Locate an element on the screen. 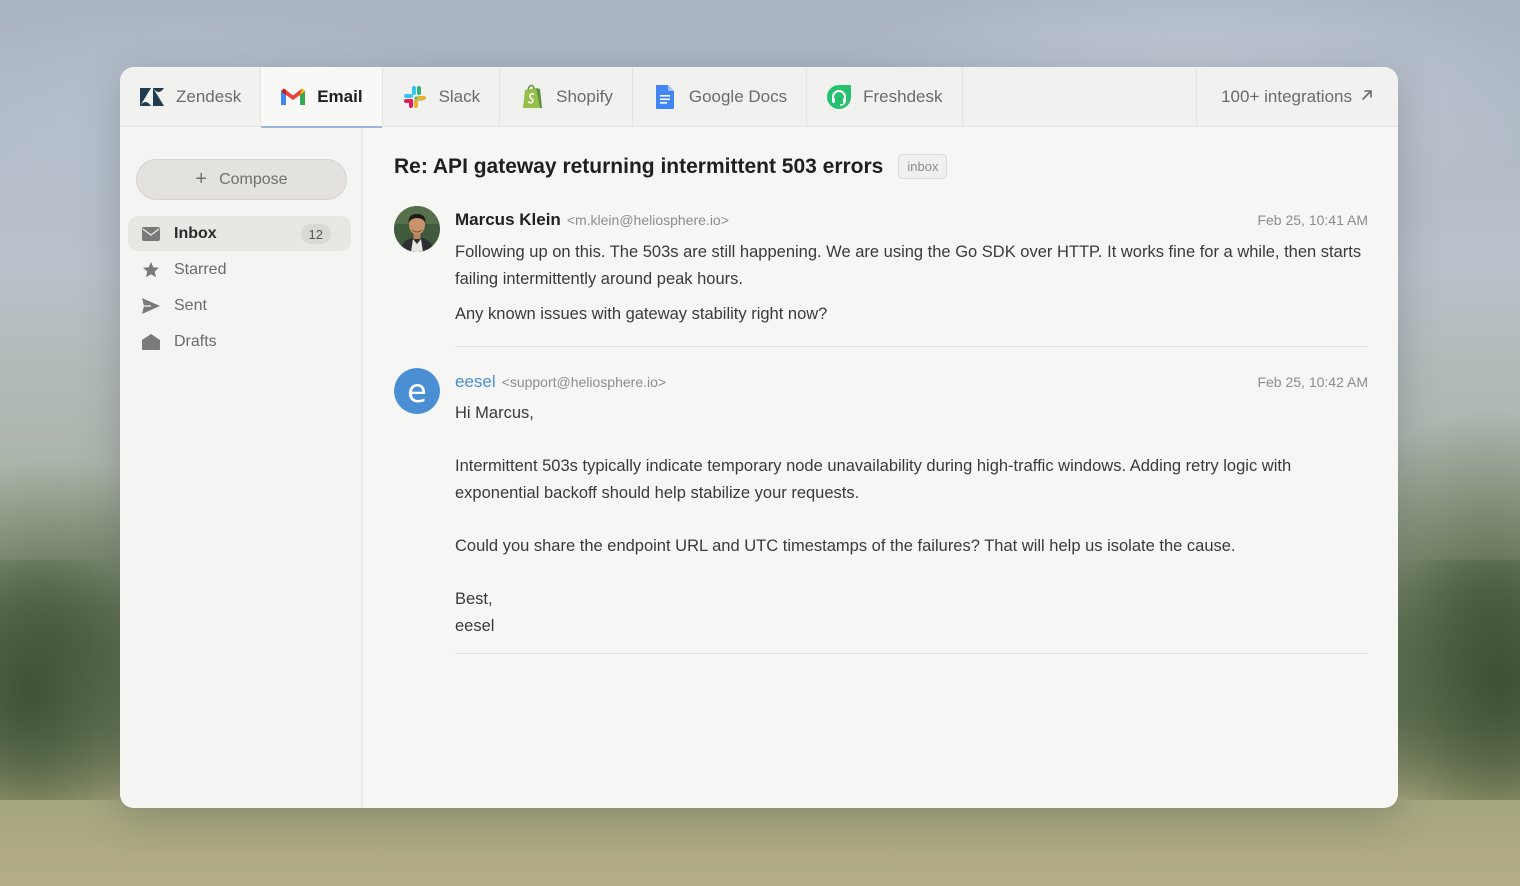  google-docs-icon is located at coordinates (665, 97).